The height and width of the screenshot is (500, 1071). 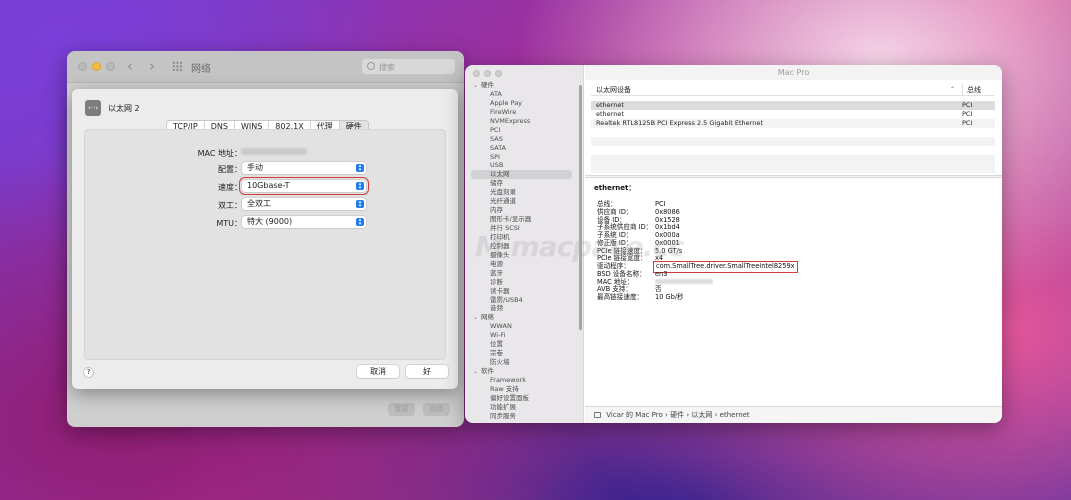 What do you see at coordinates (427, 371) in the screenshot?
I see `ok-button: 好` at bounding box center [427, 371].